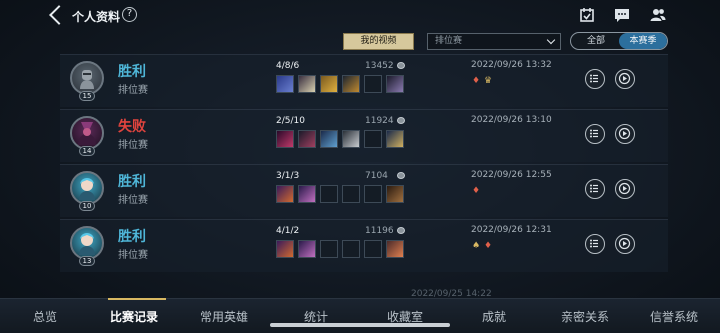 Image resolution: width=720 pixels, height=333 pixels. What do you see at coordinates (643, 41) in the screenshot?
I see `season-current-option: 本赛季` at bounding box center [643, 41].